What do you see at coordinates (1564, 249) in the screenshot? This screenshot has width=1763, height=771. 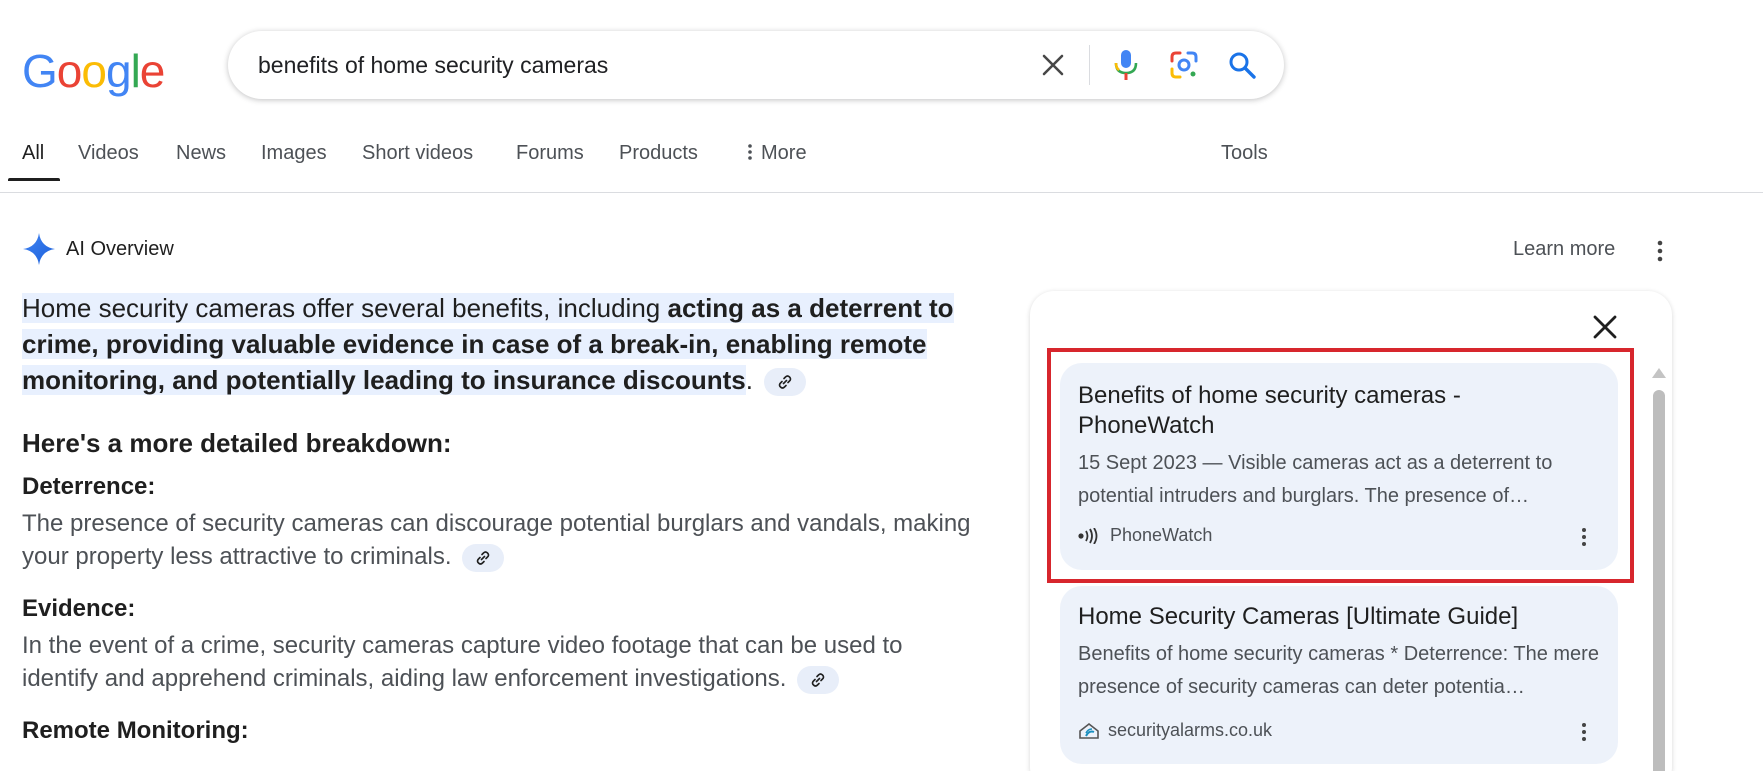 I see `learn-more-link: Learn more` at bounding box center [1564, 249].